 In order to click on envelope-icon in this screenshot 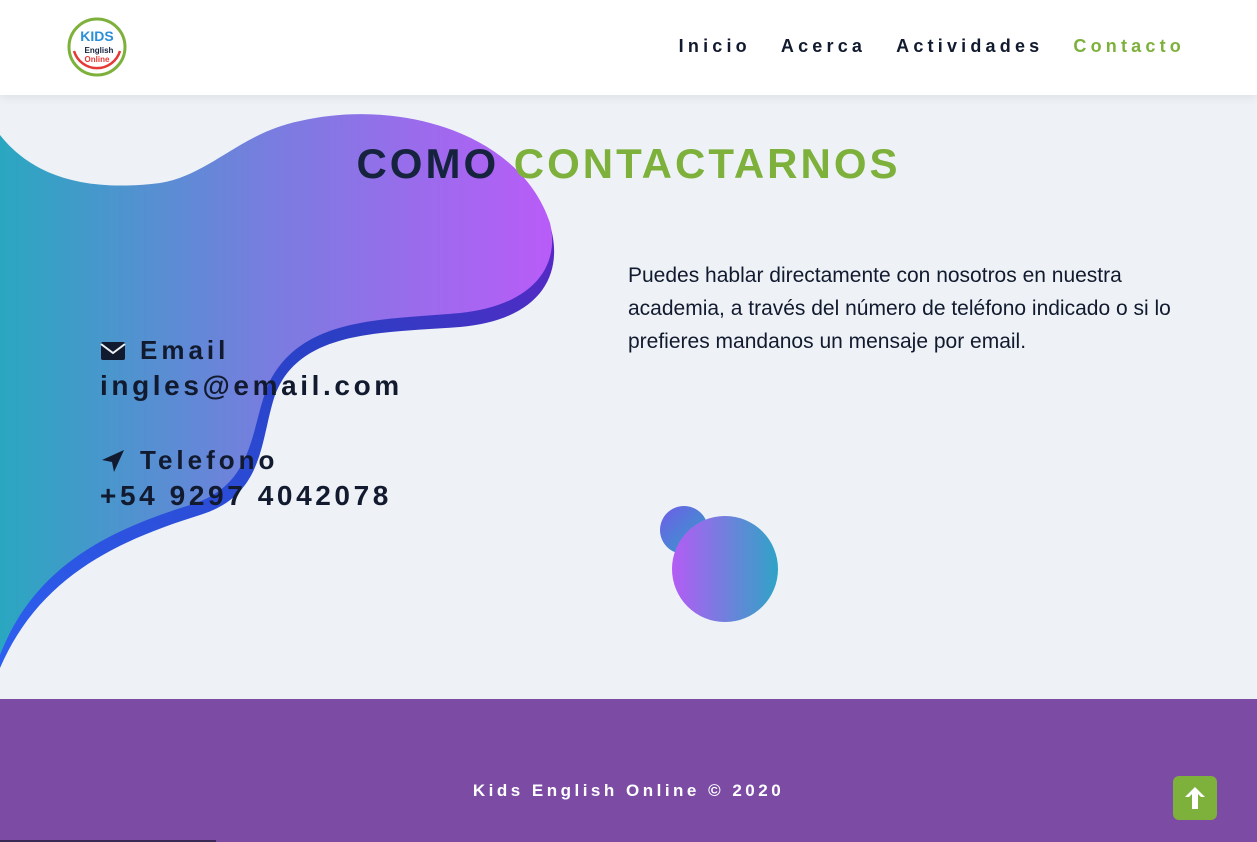, I will do `click(113, 350)`.